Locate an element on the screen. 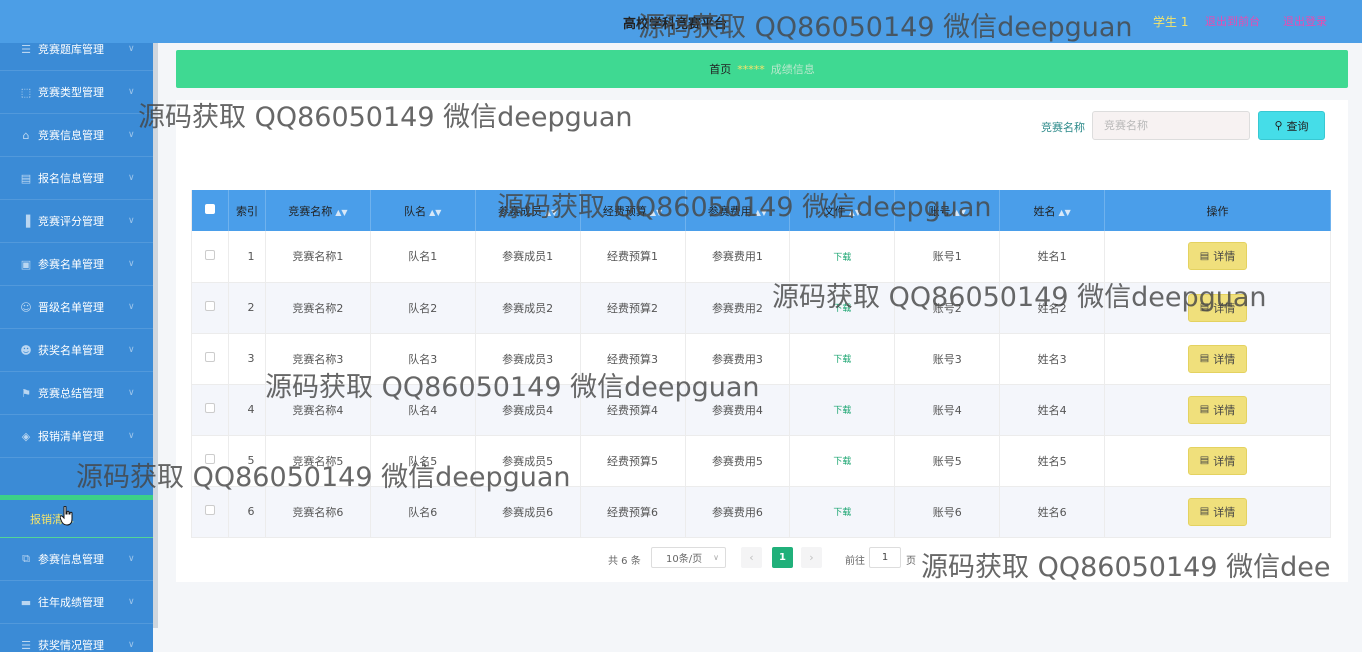 The height and width of the screenshot is (652, 1362). select-all-checkbox is located at coordinates (209, 209).